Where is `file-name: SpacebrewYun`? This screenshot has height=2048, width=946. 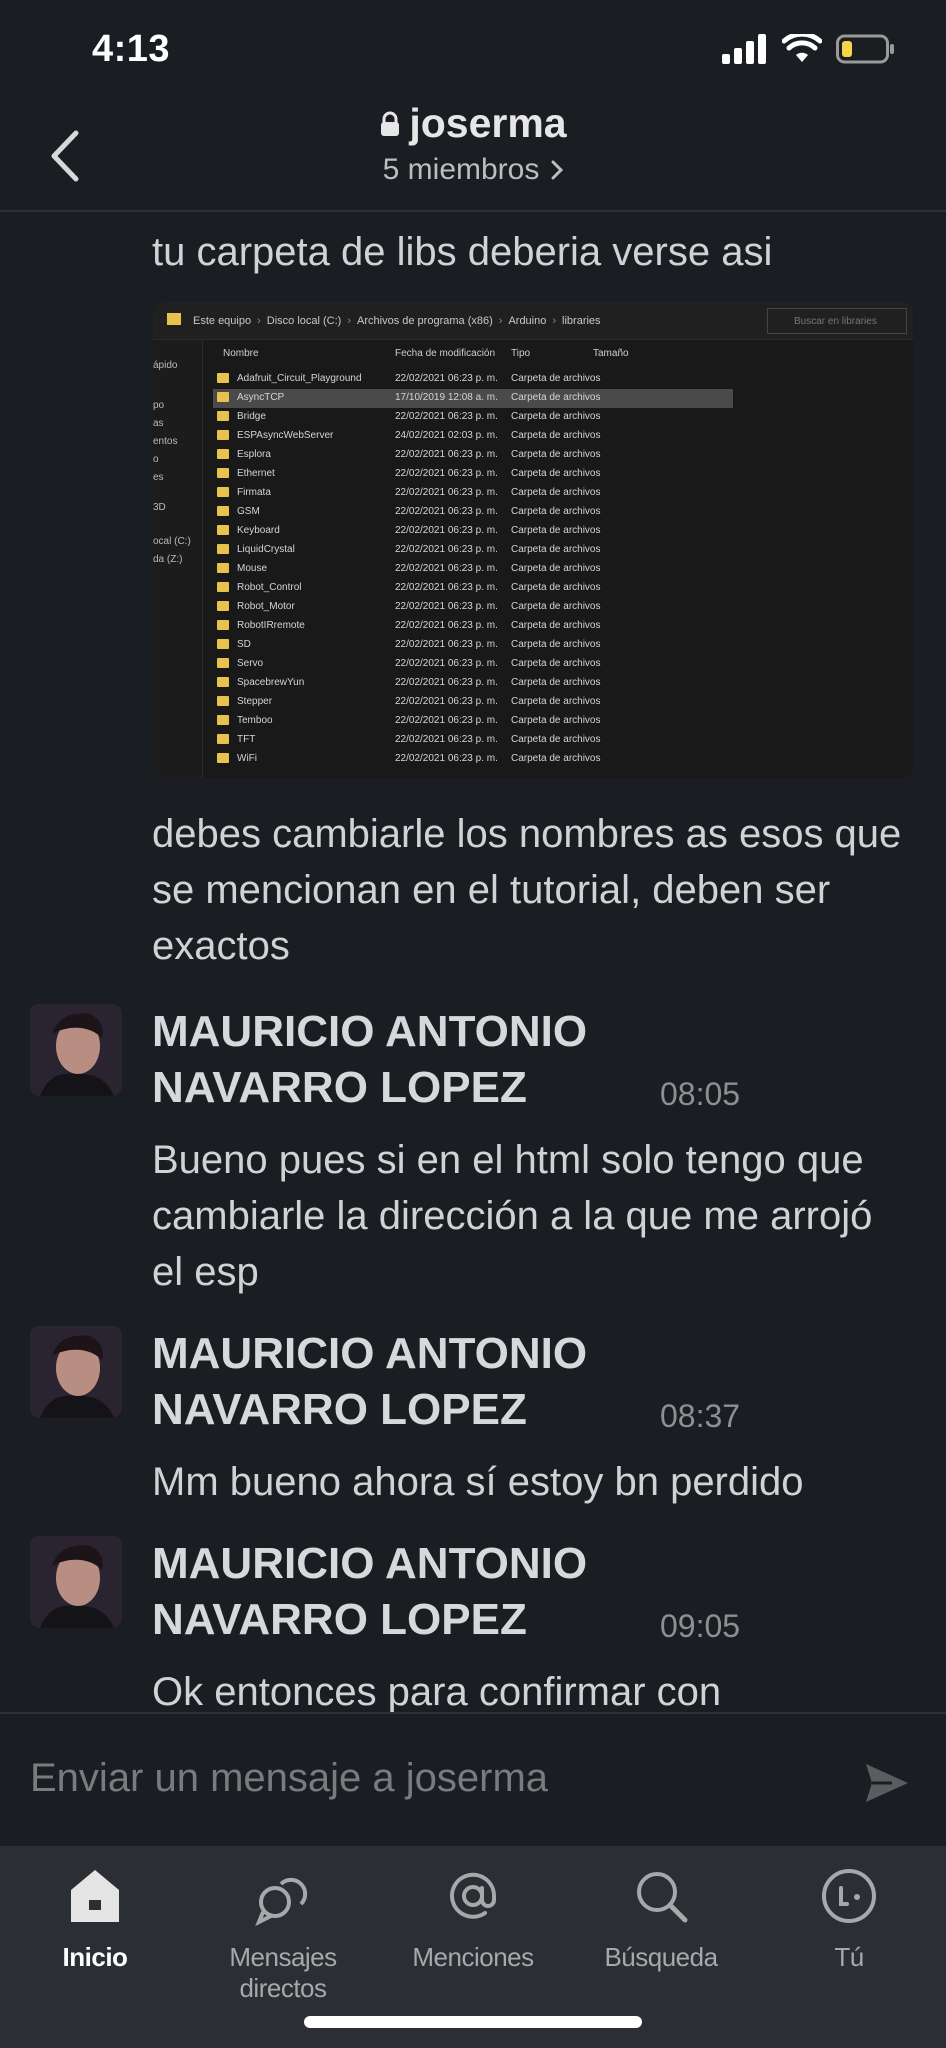
file-name: SpacebrewYun is located at coordinates (271, 682).